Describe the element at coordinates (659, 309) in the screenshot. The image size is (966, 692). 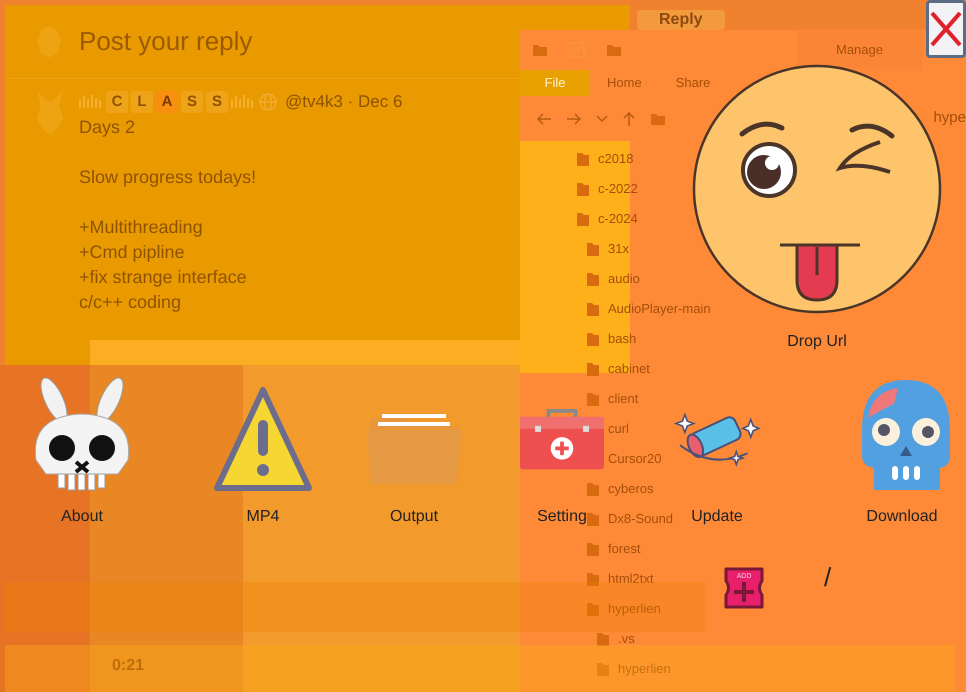
I see `folder-name: AudioPlayer-main` at that location.